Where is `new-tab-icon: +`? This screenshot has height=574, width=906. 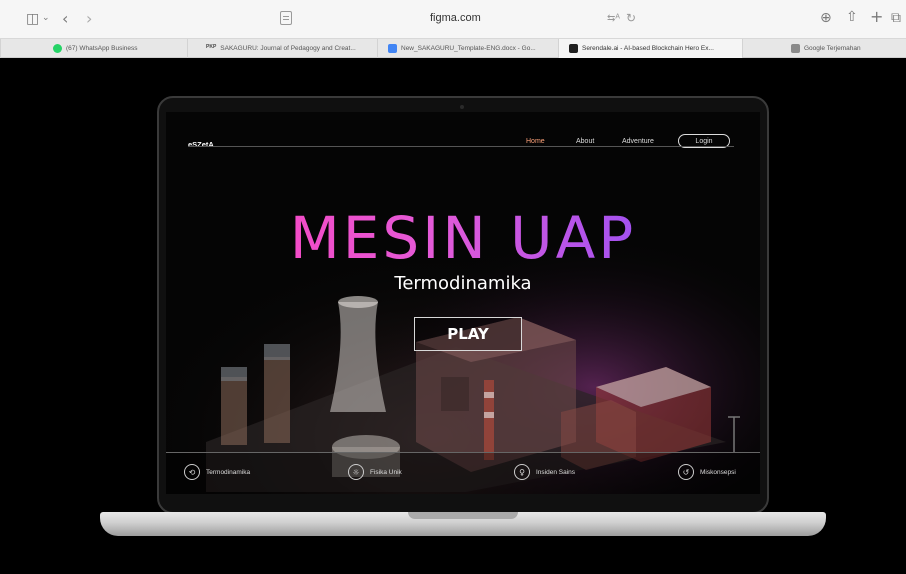
new-tab-icon: + is located at coordinates (876, 17).